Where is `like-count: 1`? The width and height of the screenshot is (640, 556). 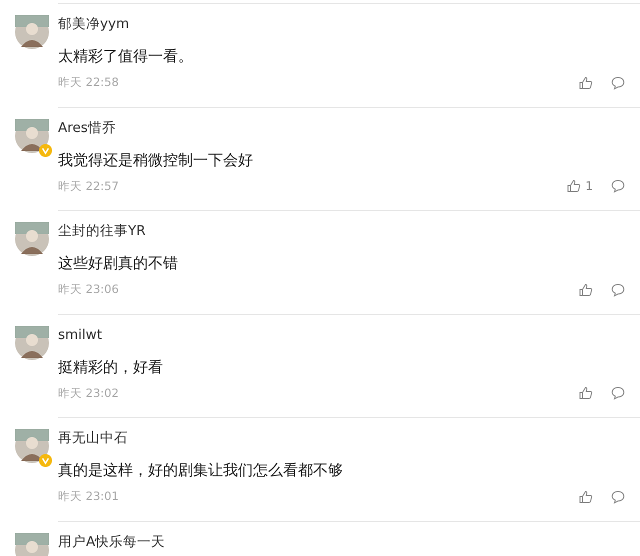 like-count: 1 is located at coordinates (589, 186).